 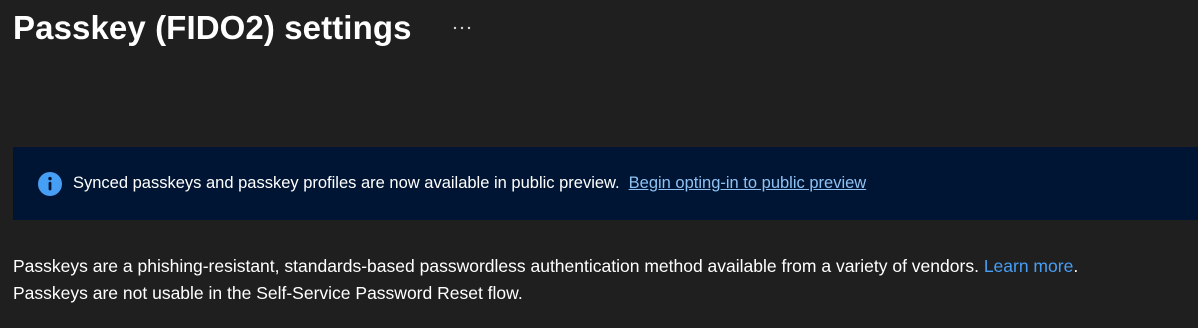 I want to click on description-period: ., so click(x=1076, y=266).